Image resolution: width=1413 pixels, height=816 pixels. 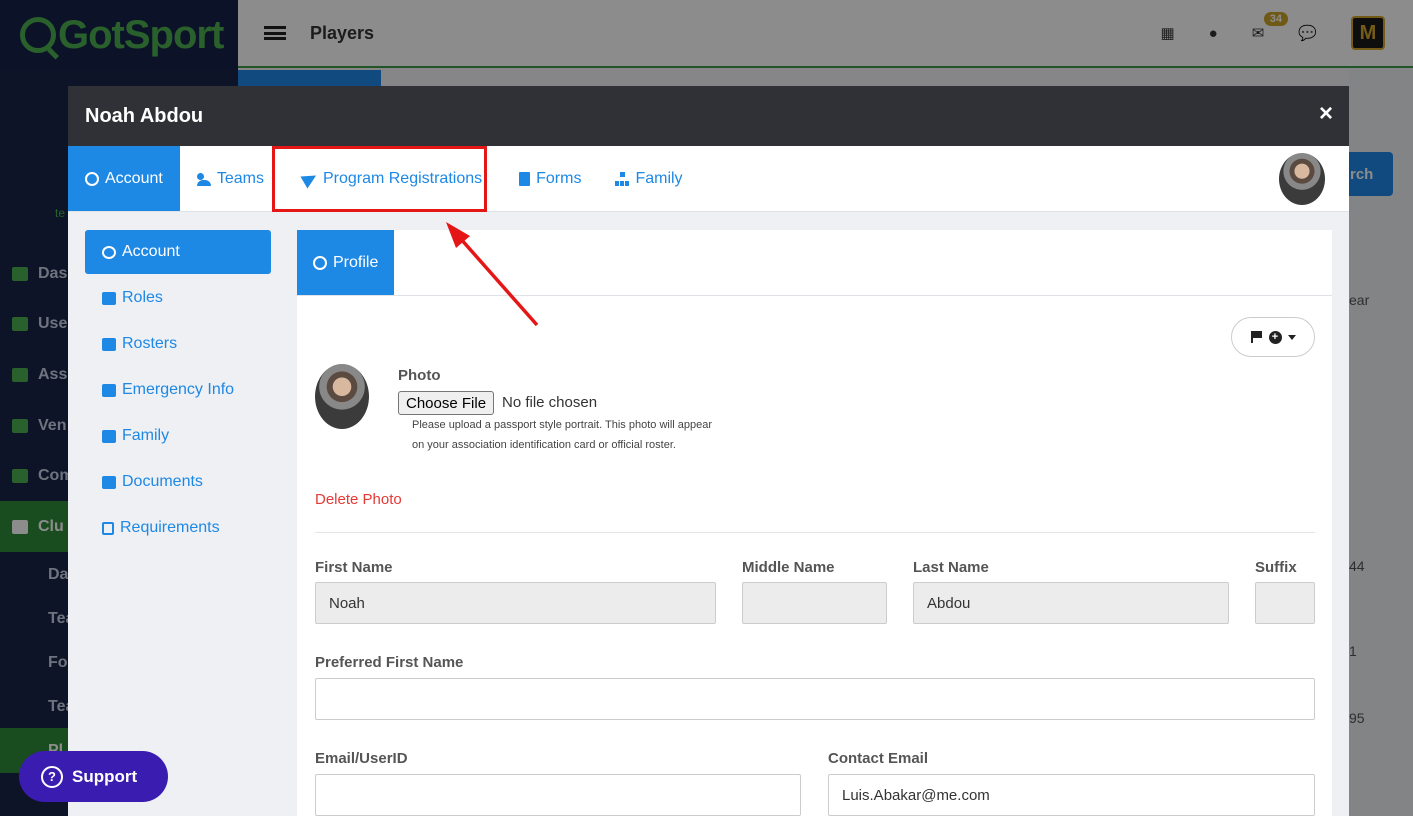 I want to click on file-status: No file chosen, so click(x=550, y=402).